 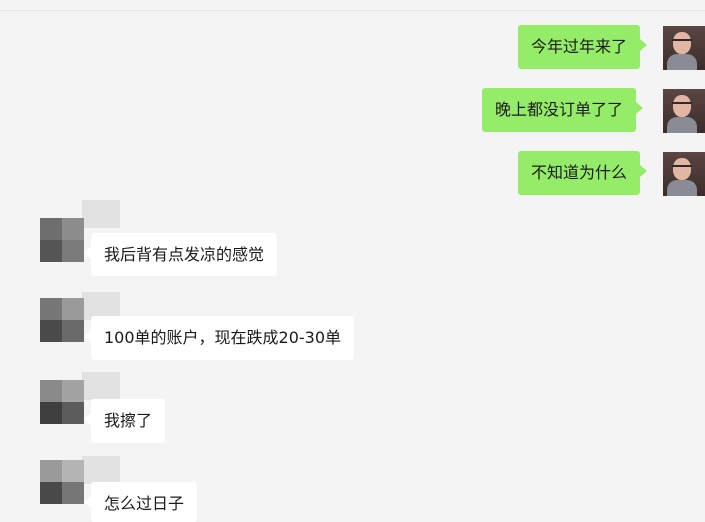 What do you see at coordinates (144, 503) in the screenshot?
I see `message-text: 怎么过日子` at bounding box center [144, 503].